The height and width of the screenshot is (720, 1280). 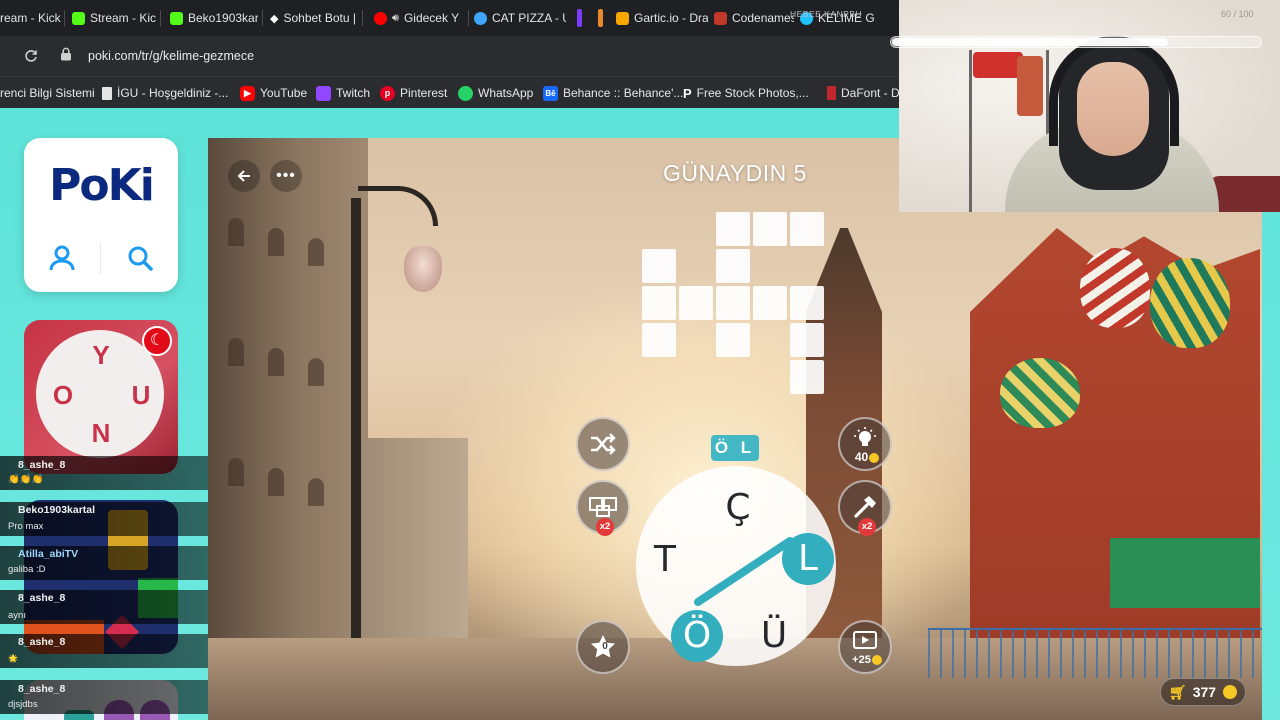 What do you see at coordinates (62, 258) in the screenshot?
I see `user-icon` at bounding box center [62, 258].